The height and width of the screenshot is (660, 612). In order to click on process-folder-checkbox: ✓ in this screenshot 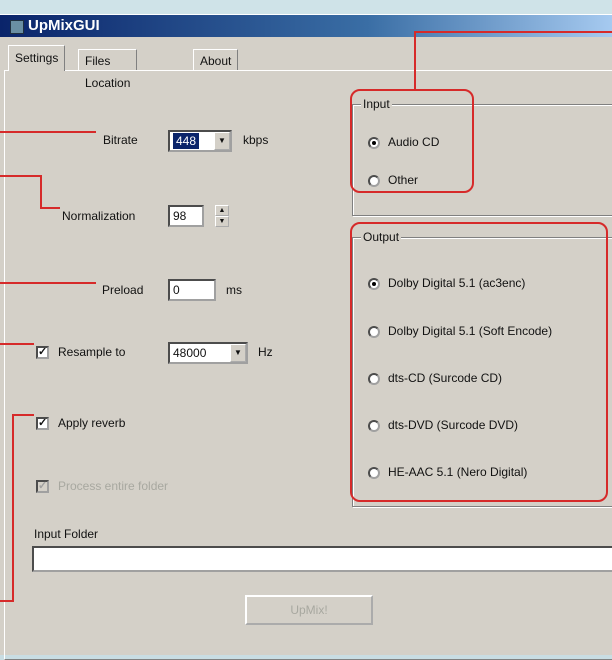, I will do `click(42, 486)`.